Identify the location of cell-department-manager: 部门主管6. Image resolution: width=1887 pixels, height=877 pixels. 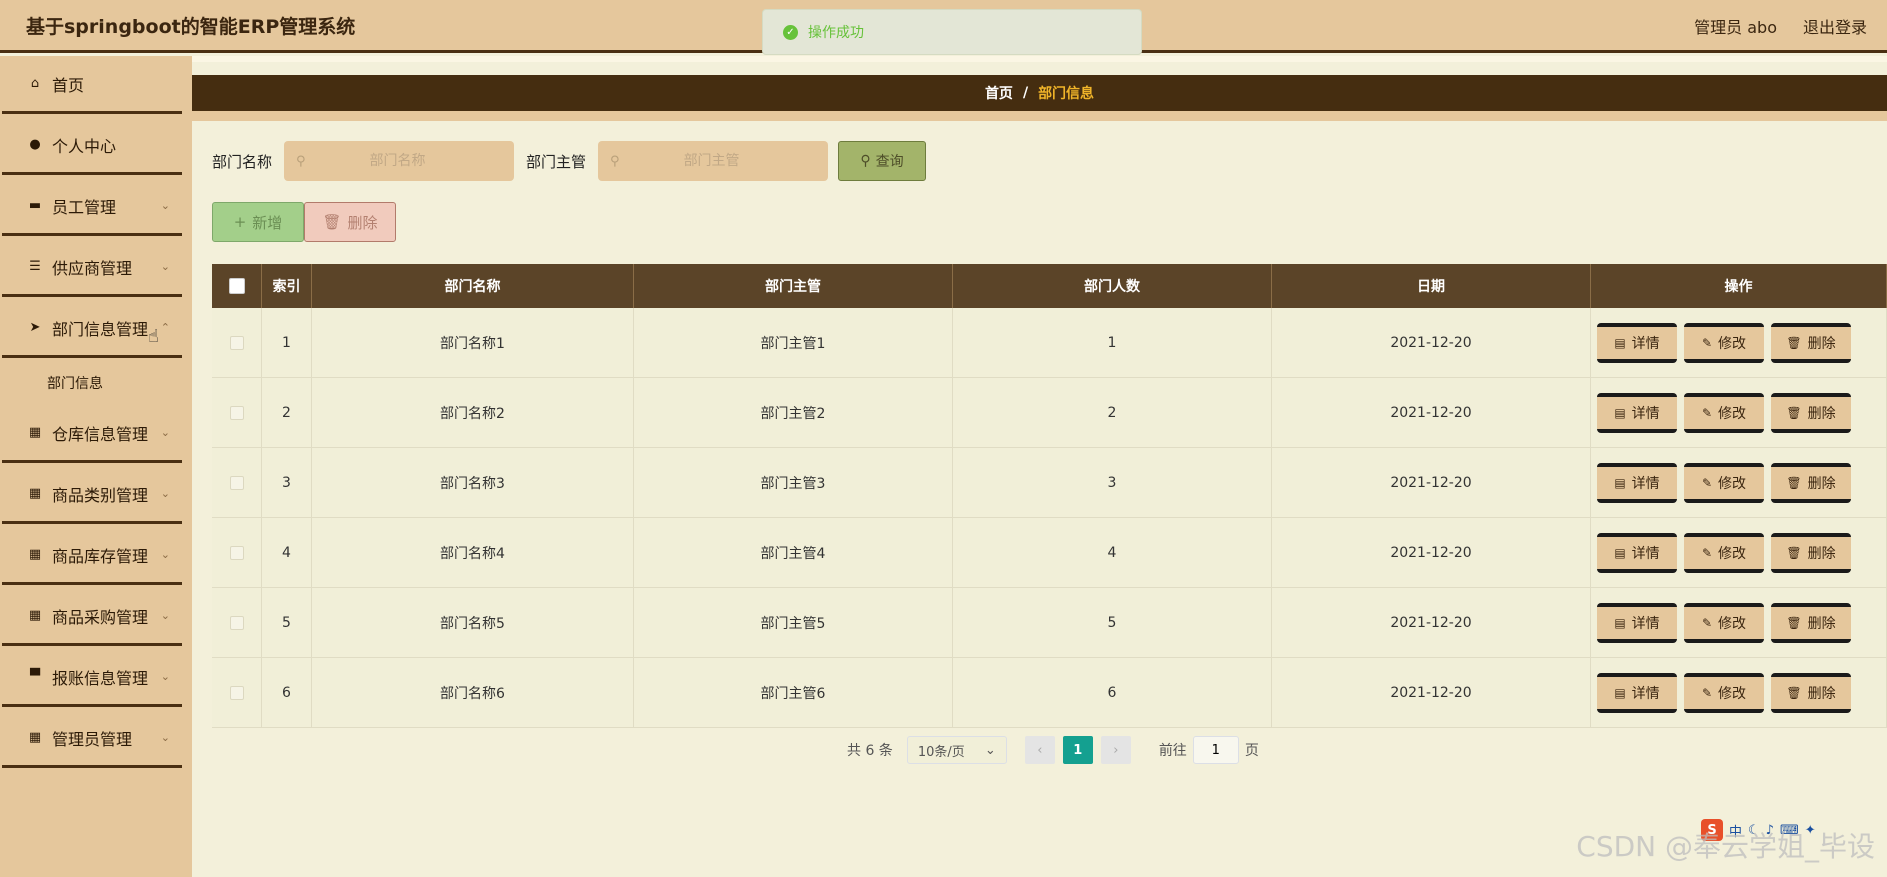
(793, 692).